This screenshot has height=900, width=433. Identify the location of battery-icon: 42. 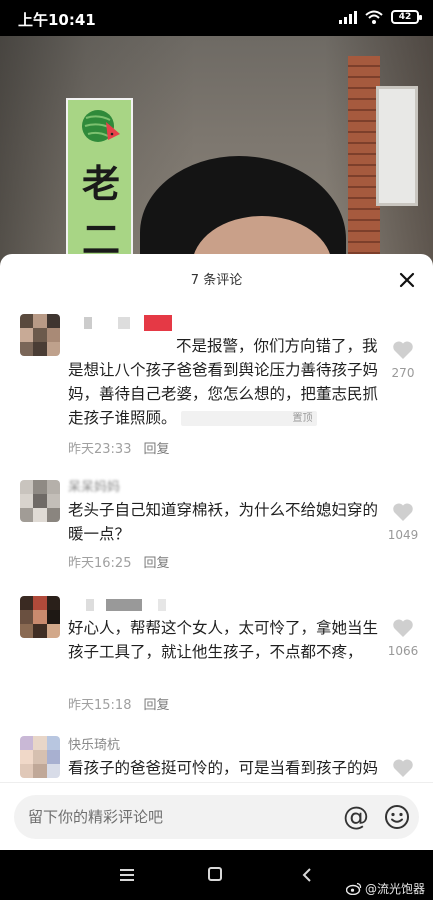
(406, 17).